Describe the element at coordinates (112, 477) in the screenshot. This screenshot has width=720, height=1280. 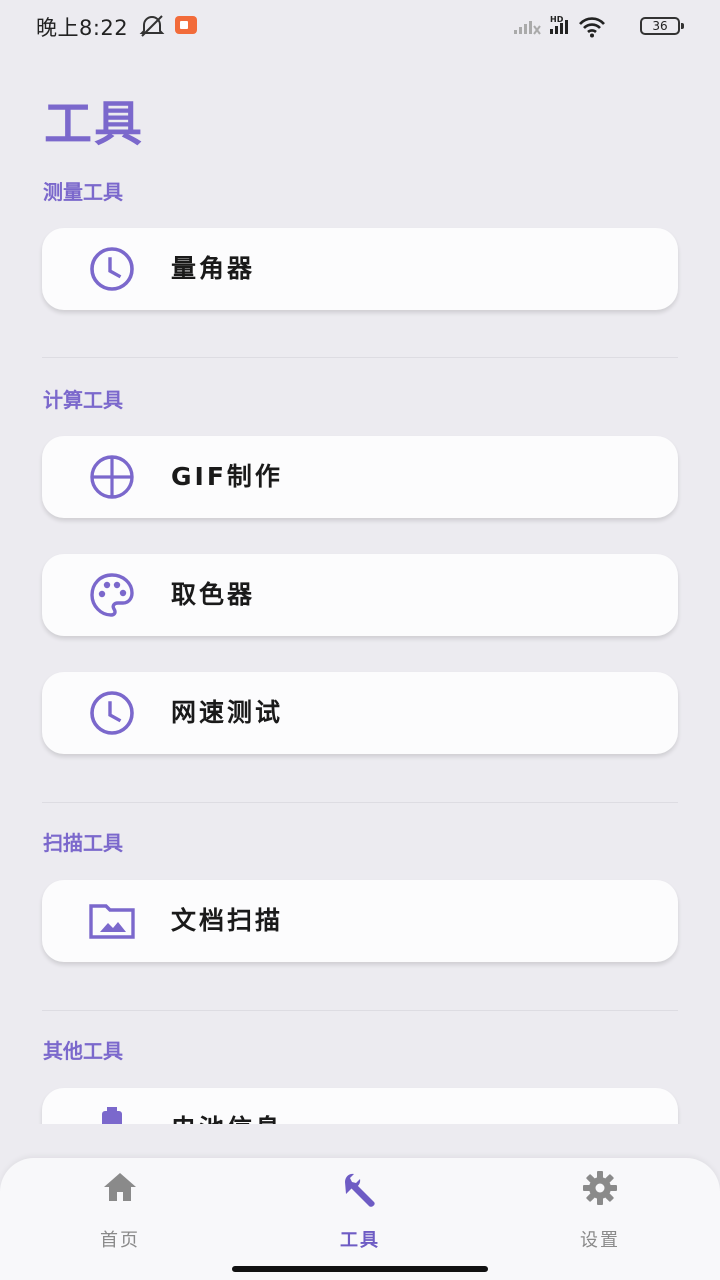
I see `crosshair-circle-icon` at that location.